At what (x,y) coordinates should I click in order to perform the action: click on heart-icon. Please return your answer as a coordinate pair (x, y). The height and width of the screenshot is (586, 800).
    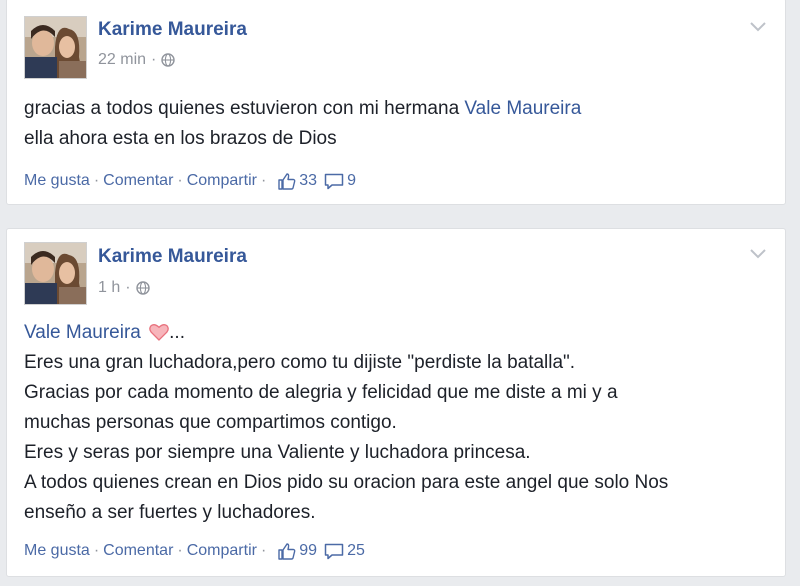
    Looking at the image, I should click on (159, 332).